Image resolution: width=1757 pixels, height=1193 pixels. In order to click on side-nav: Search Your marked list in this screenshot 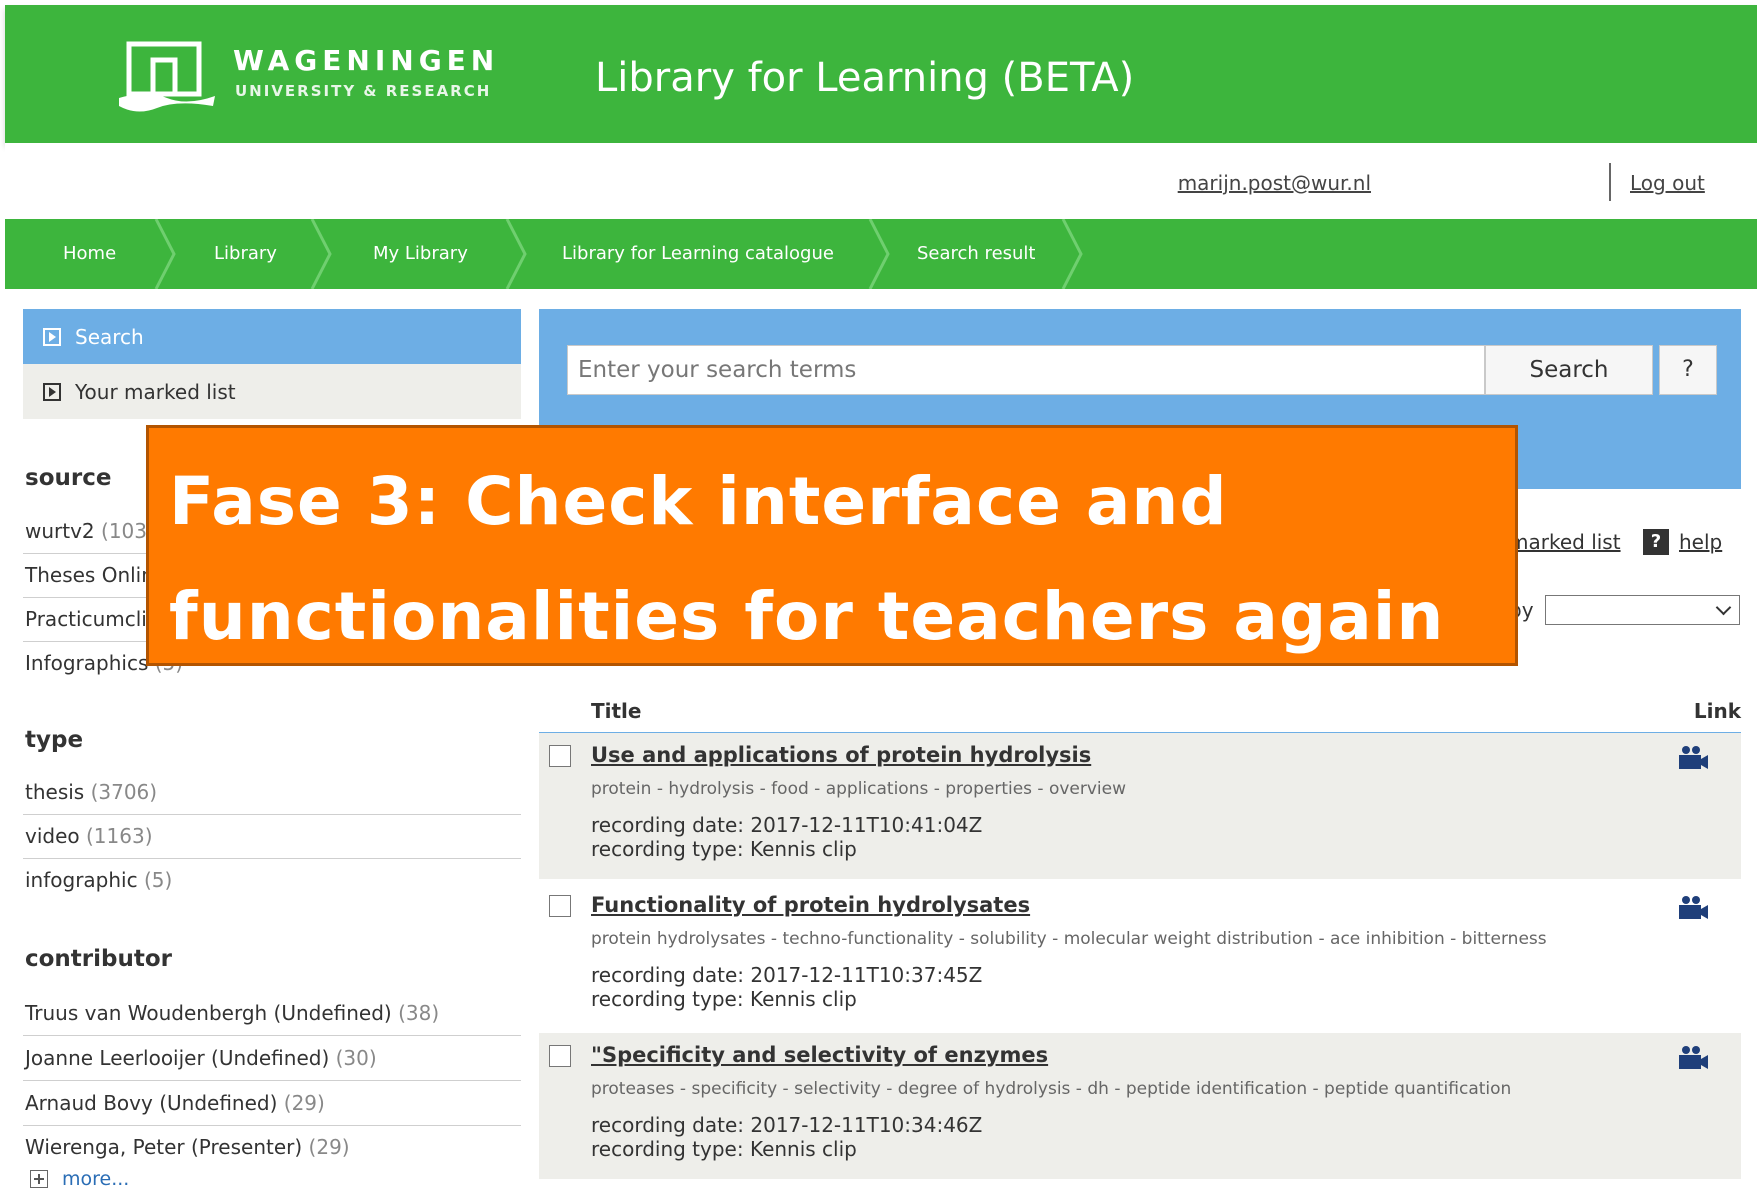, I will do `click(272, 364)`.